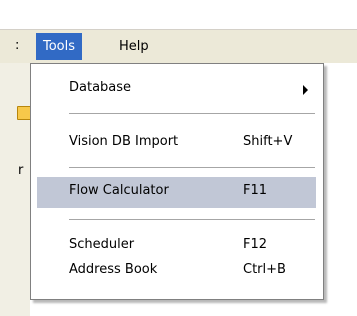  What do you see at coordinates (102, 244) in the screenshot?
I see `menu-item-label: Scheduler` at bounding box center [102, 244].